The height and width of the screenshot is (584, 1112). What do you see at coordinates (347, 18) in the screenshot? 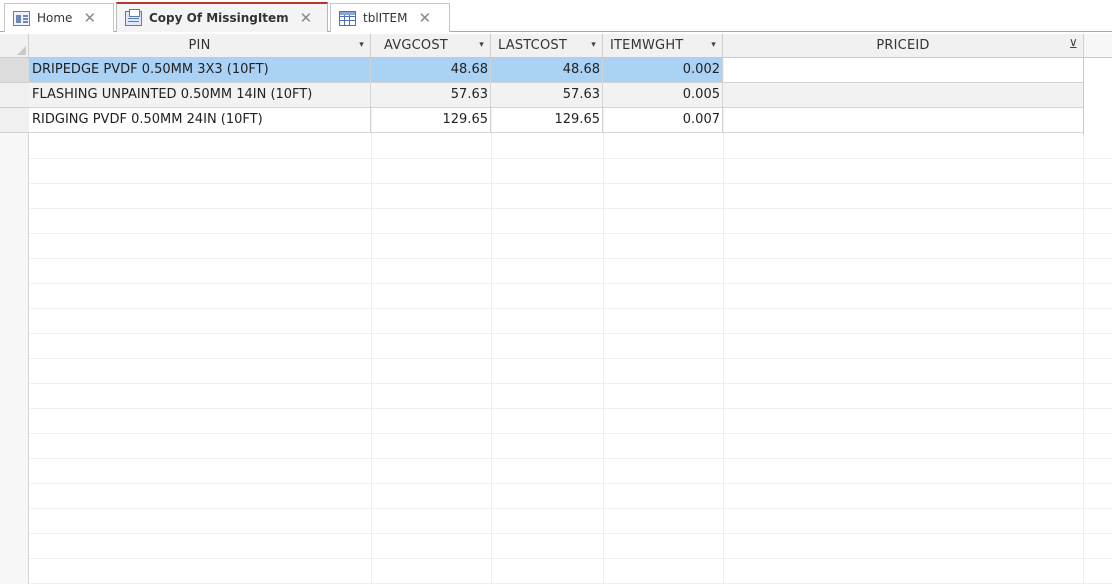
I see `table-icon` at bounding box center [347, 18].